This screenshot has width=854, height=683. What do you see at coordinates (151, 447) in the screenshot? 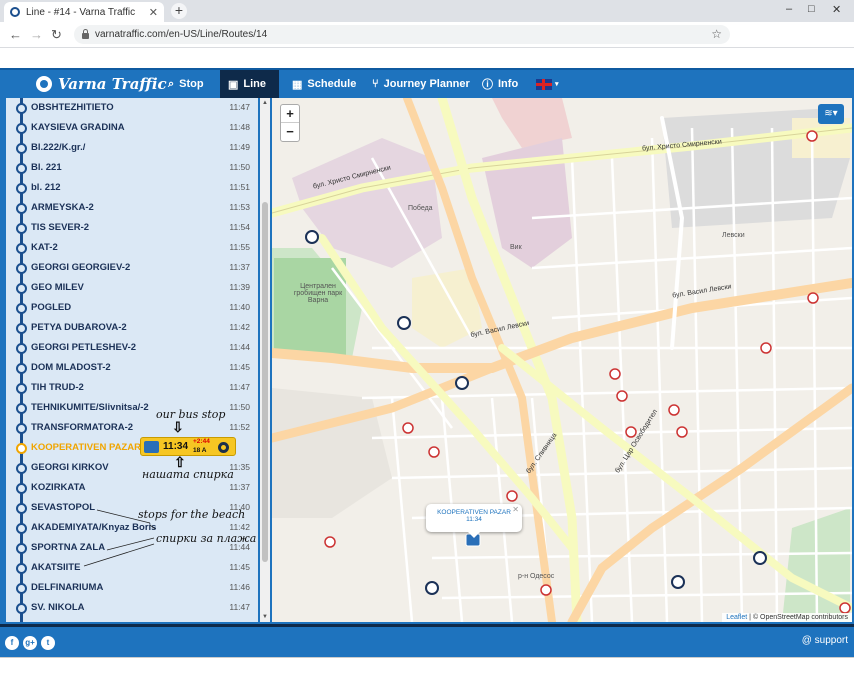
I see `bus-icon` at bounding box center [151, 447].